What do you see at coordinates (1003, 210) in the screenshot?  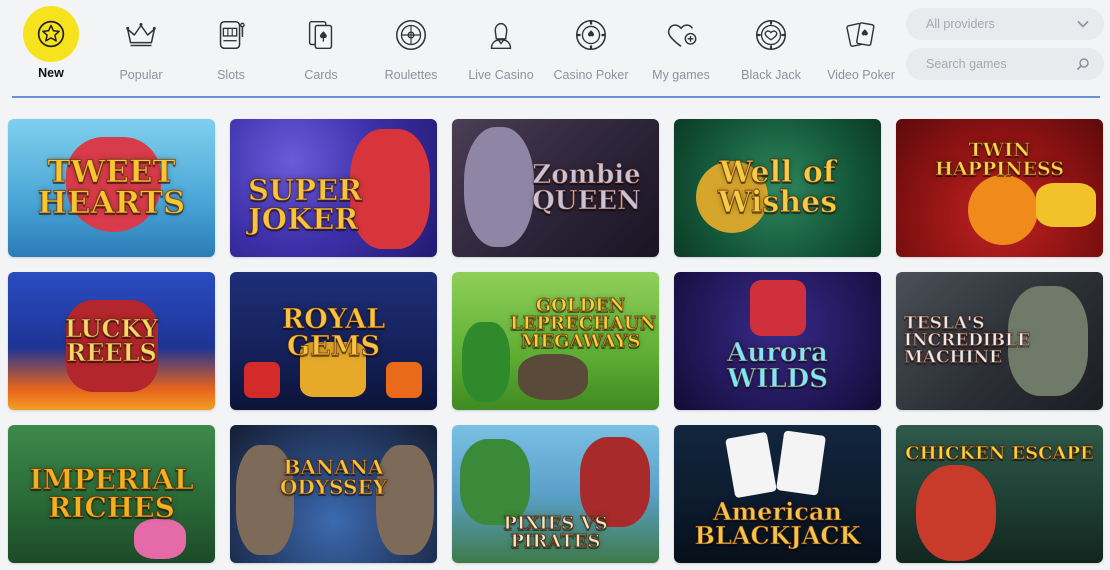 I see `orange-fruit` at bounding box center [1003, 210].